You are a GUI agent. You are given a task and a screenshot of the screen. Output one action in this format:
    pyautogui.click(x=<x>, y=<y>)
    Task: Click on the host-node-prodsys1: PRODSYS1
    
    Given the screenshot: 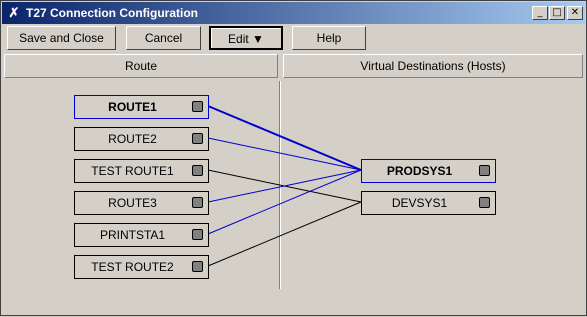 What is the action you would take?
    pyautogui.click(x=428, y=171)
    